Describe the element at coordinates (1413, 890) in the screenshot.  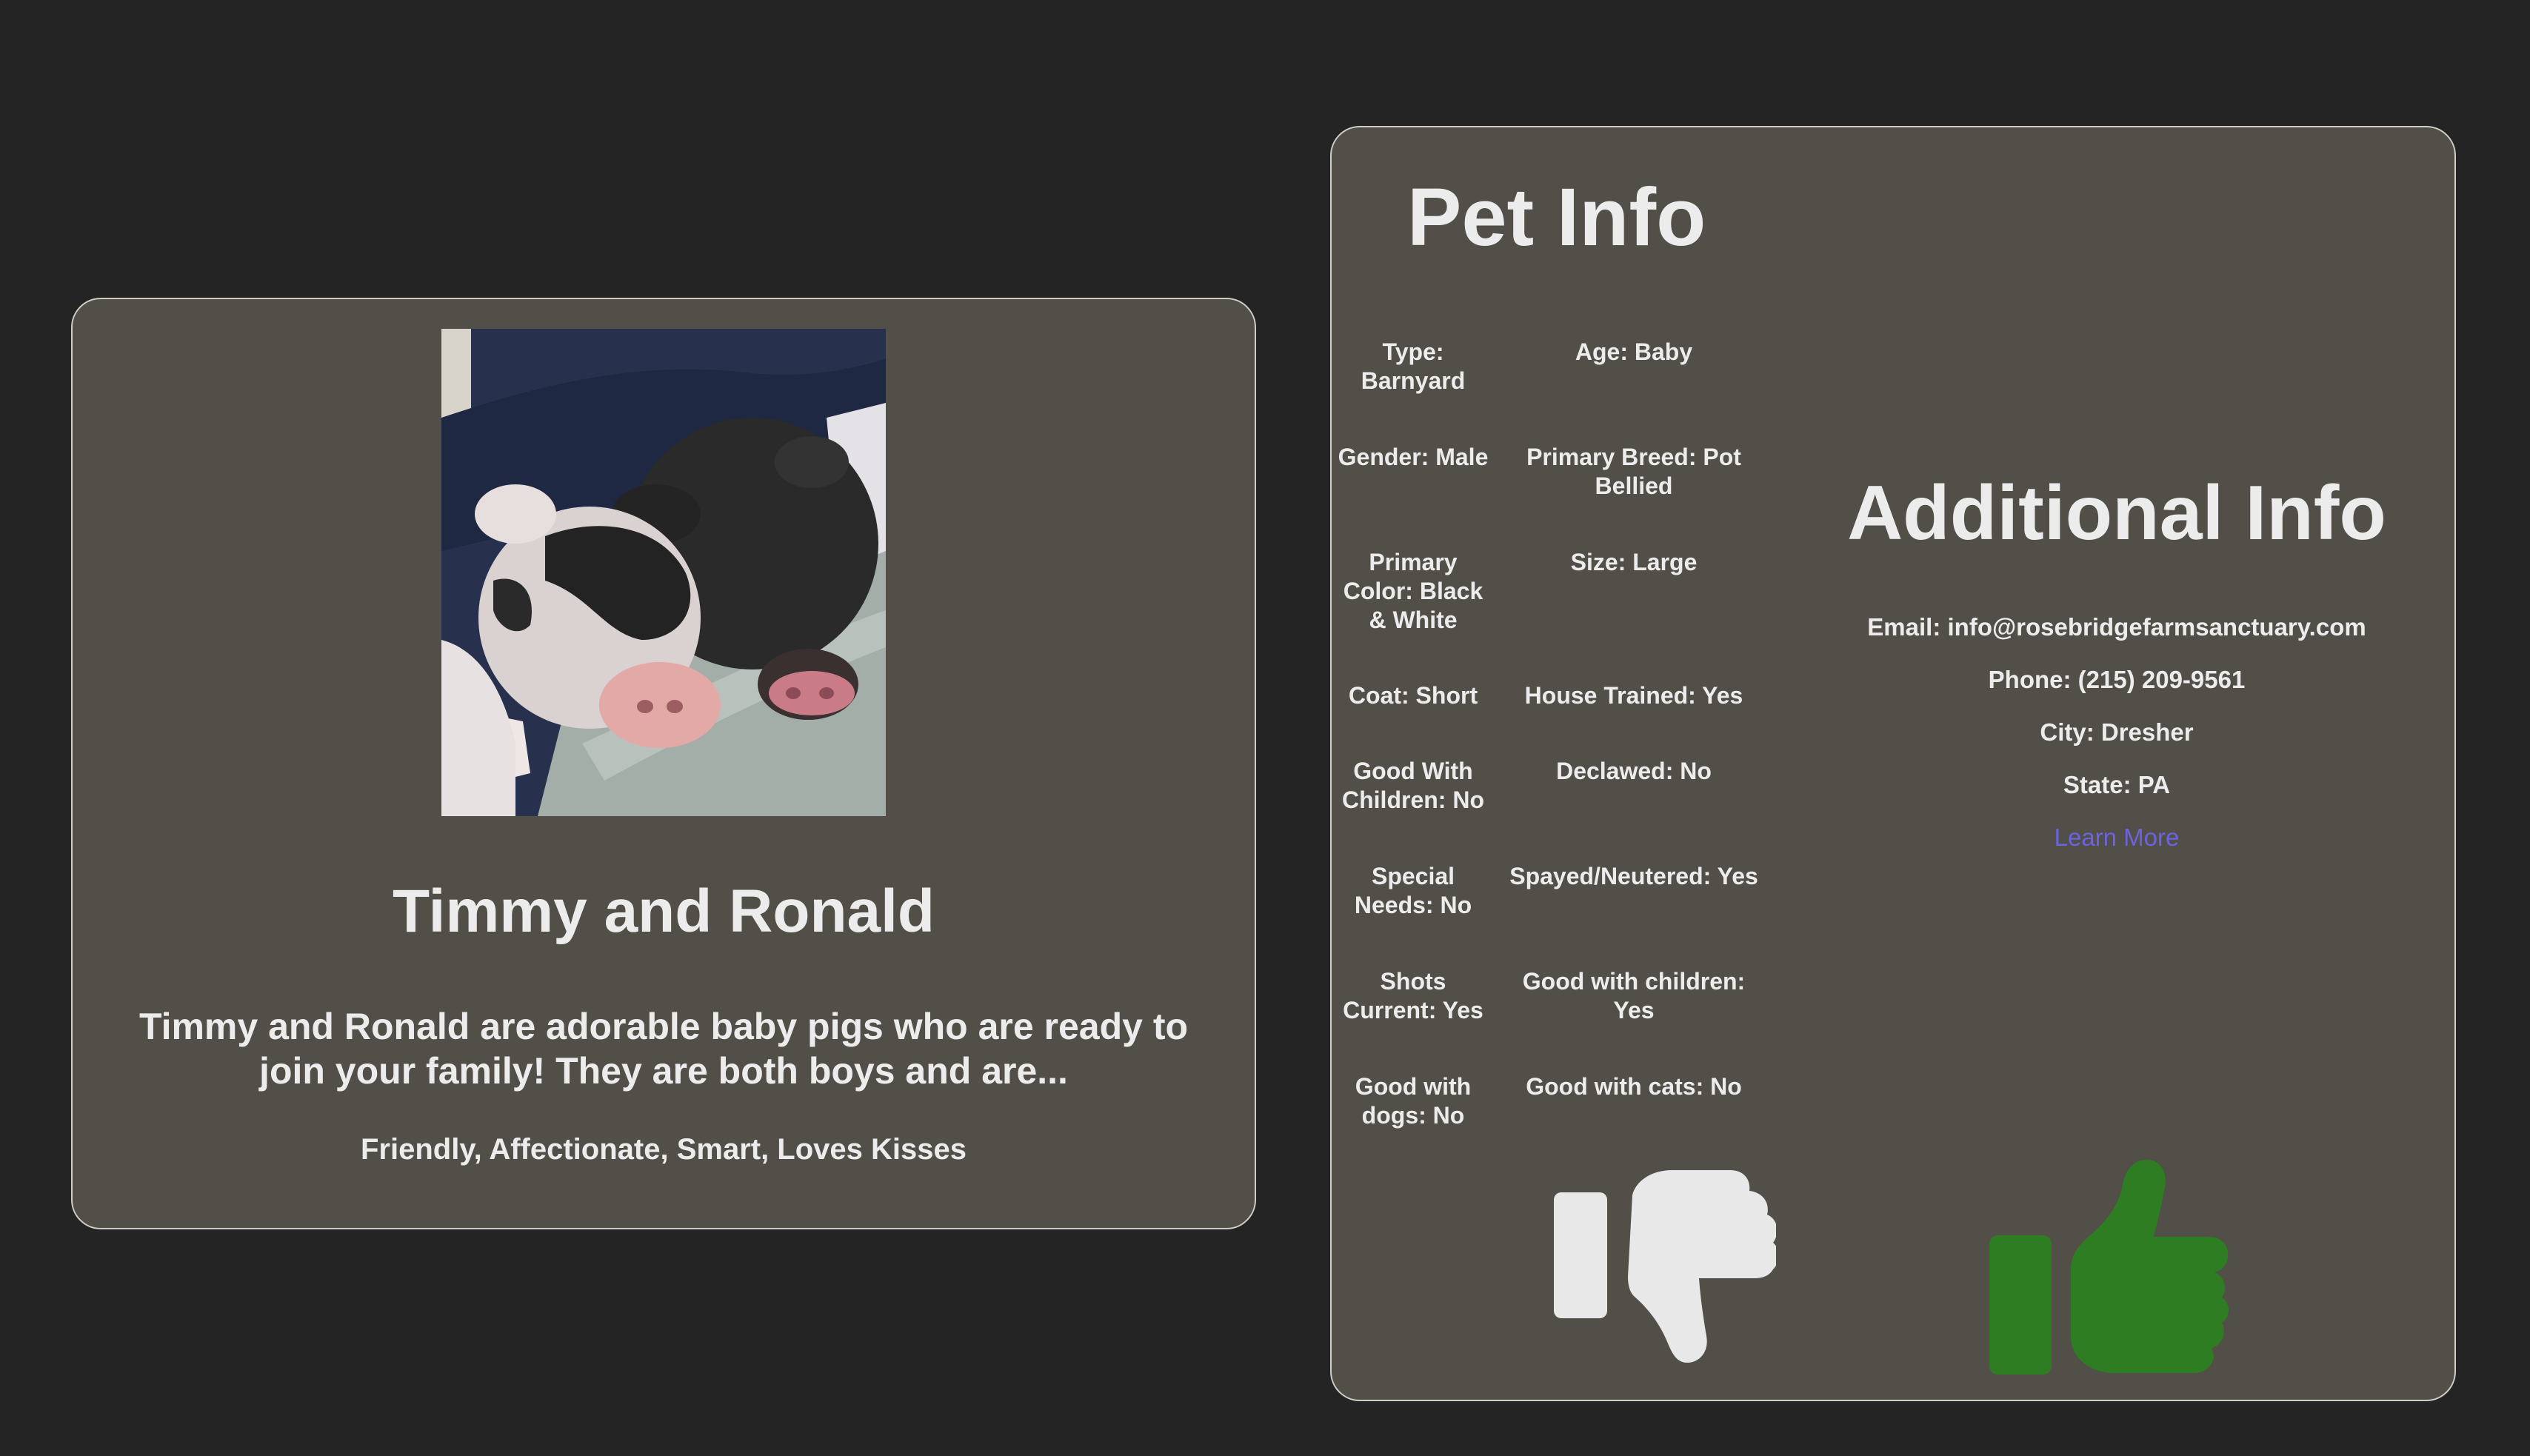
I see `attr-special-needs: Special Needs: No` at that location.